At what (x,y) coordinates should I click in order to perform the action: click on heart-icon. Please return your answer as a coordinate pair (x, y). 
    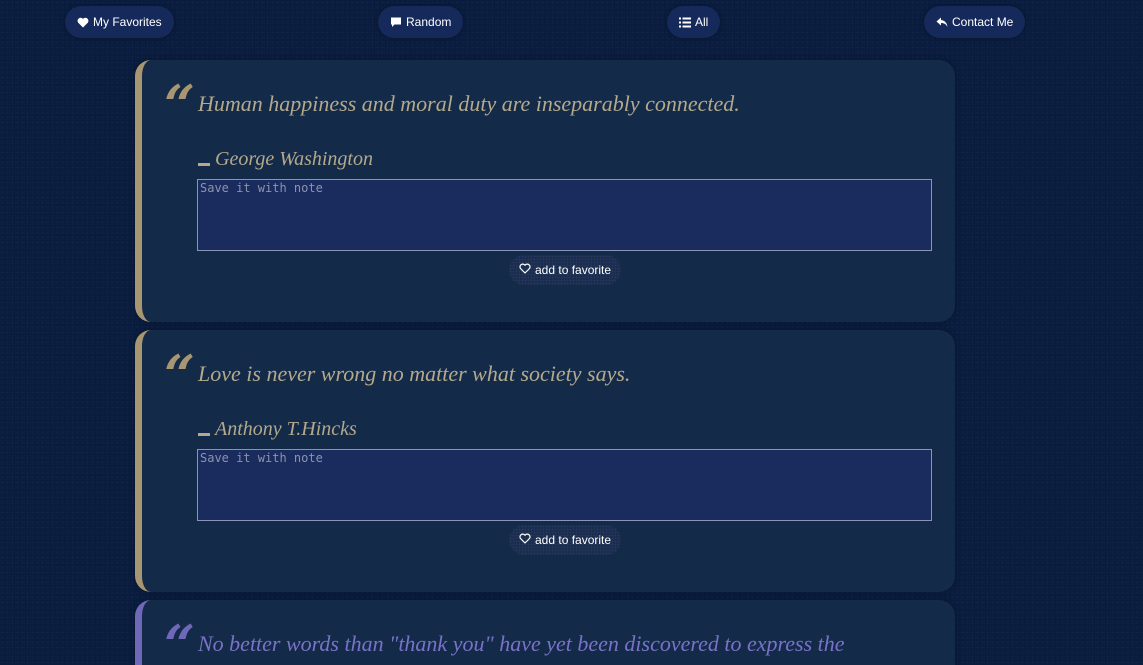
    Looking at the image, I should click on (83, 22).